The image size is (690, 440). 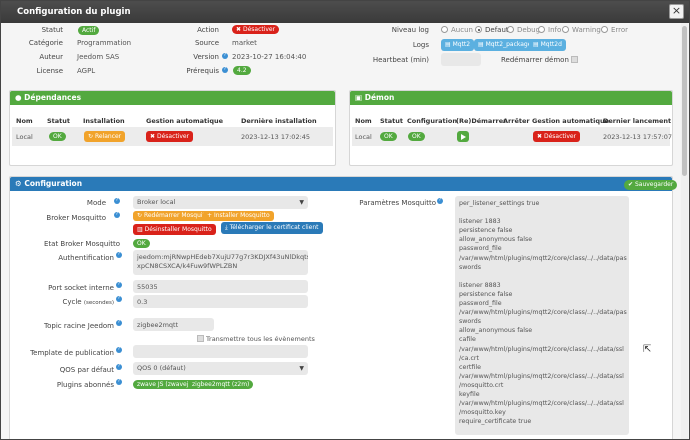 I want to click on daemon-header: ▣ Démon, so click(x=511, y=98).